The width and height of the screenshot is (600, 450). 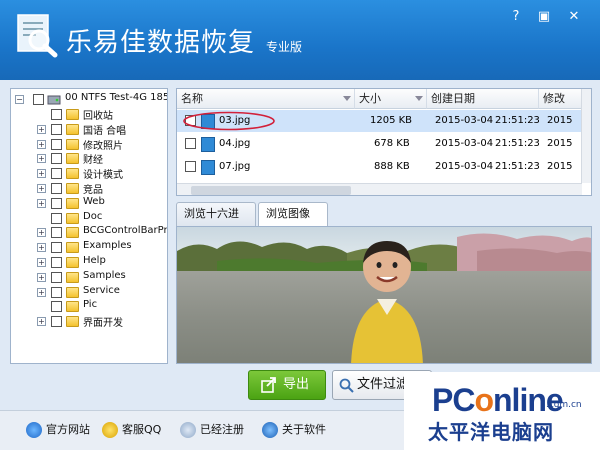 What do you see at coordinates (498, 400) in the screenshot?
I see `watermark-brand: PConline` at bounding box center [498, 400].